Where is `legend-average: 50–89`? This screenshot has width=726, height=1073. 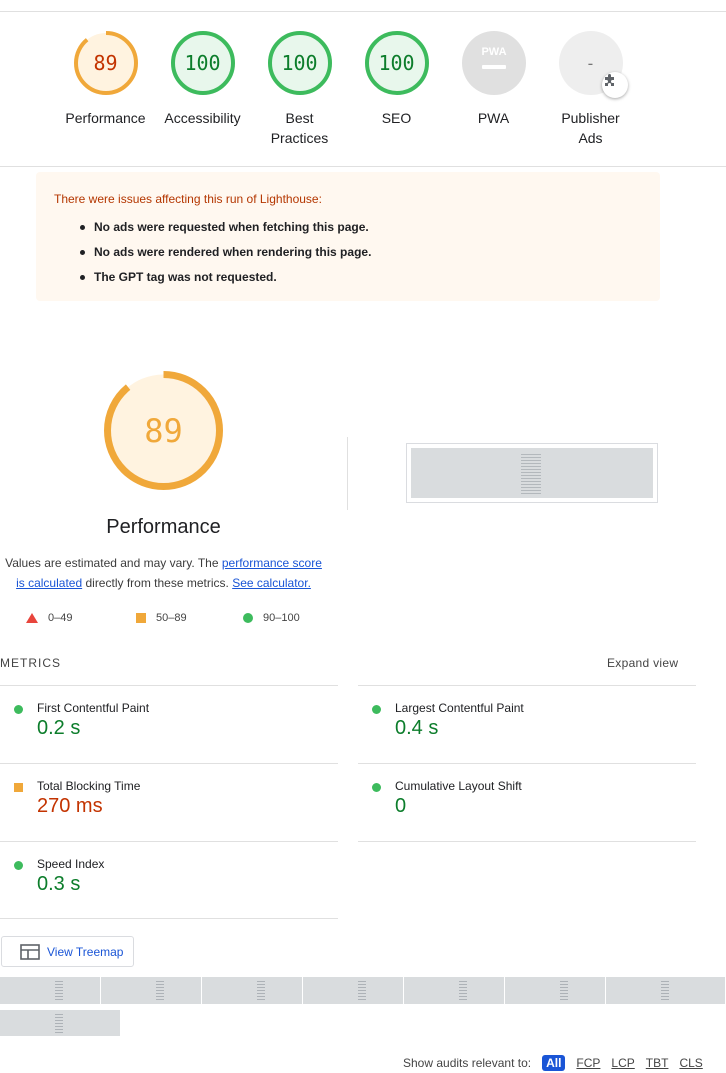
legend-average: 50–89 is located at coordinates (189, 618).